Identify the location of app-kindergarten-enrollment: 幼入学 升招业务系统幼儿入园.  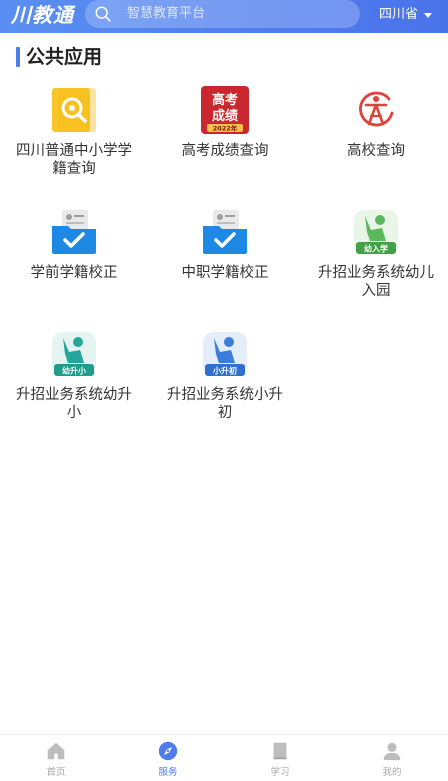
(376, 254).